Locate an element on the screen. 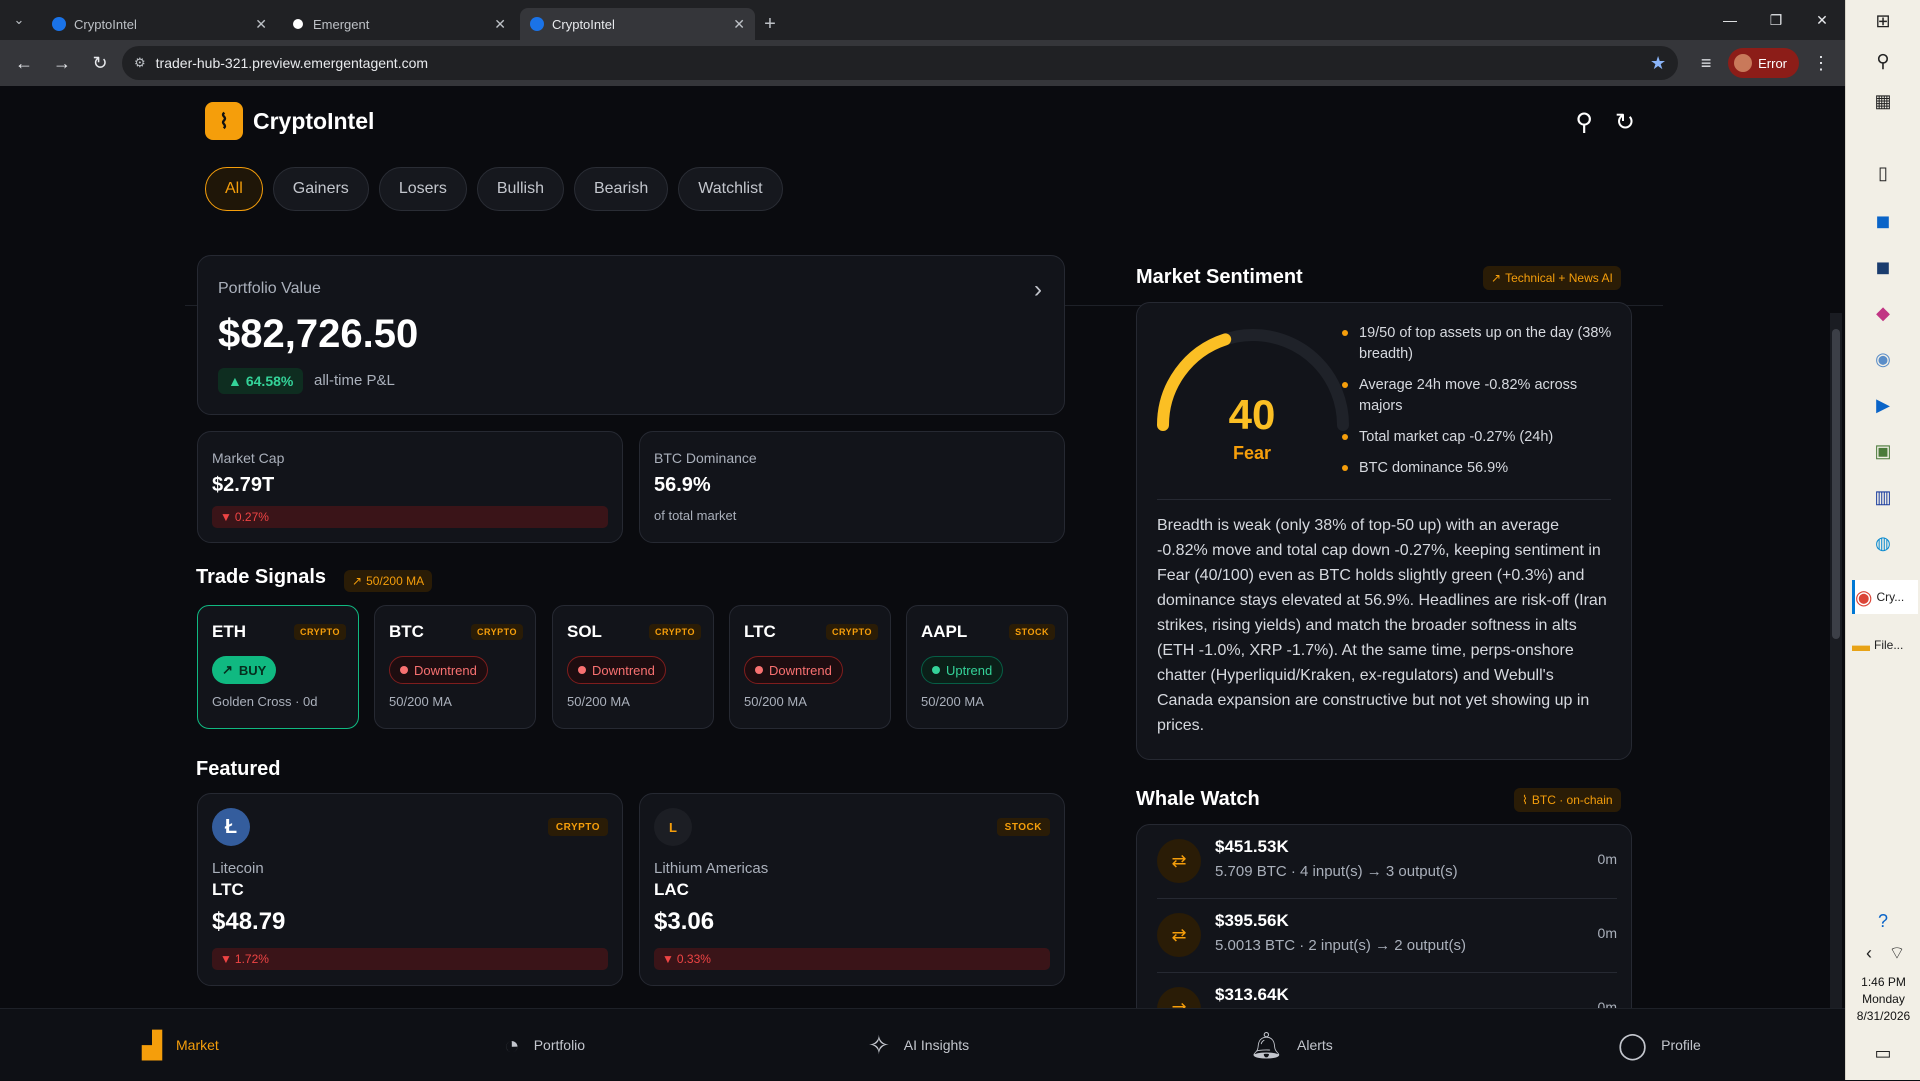 This screenshot has height=1081, width=1920. whale-watch-tag-label: BTC · on-chain is located at coordinates (1572, 800).